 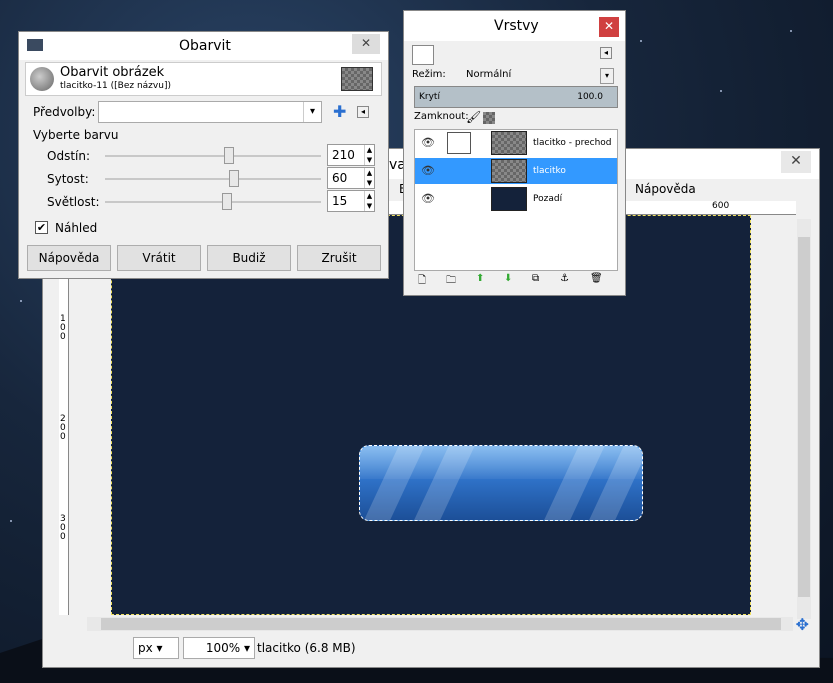 What do you see at coordinates (213, 155) in the screenshot?
I see `hue-slider` at bounding box center [213, 155].